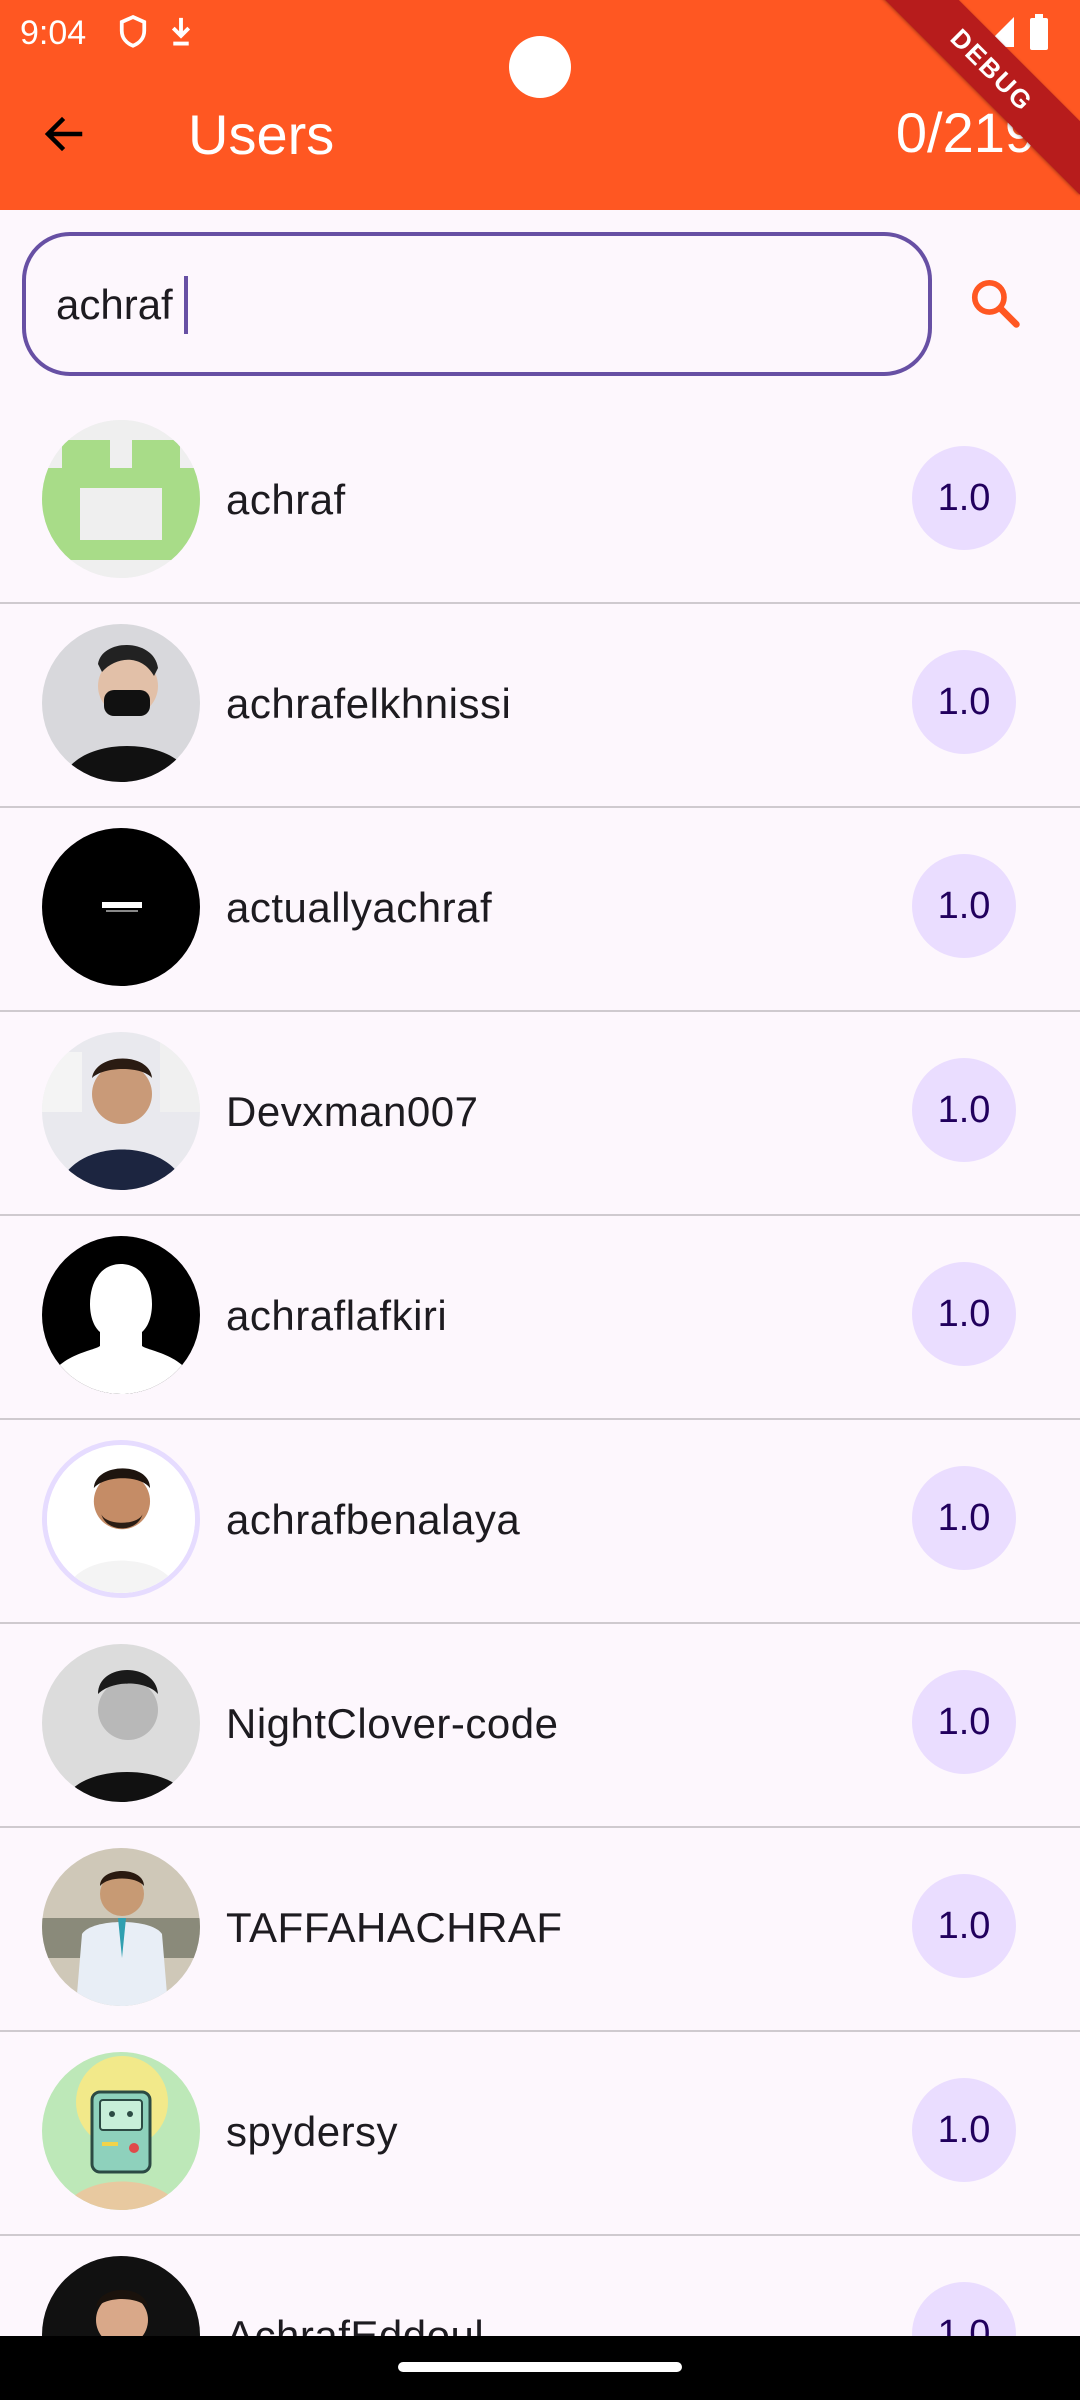  I want to click on page-title: Users, so click(261, 134).